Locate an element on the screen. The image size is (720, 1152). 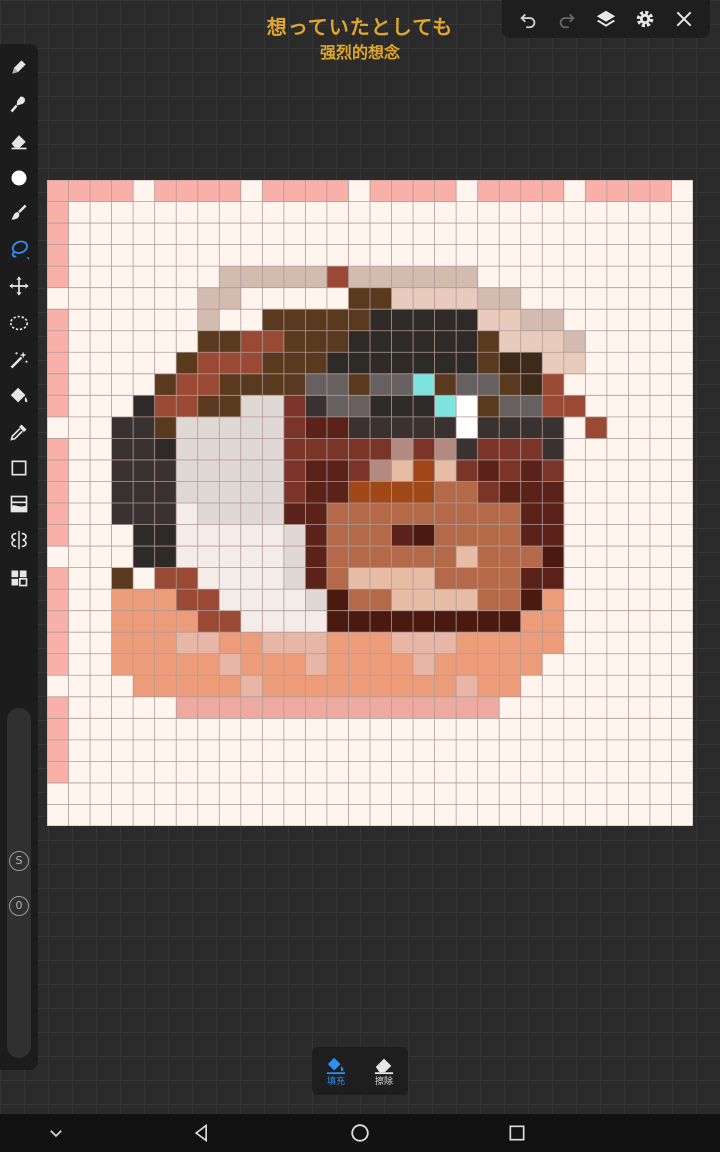
close-button is located at coordinates (684, 19).